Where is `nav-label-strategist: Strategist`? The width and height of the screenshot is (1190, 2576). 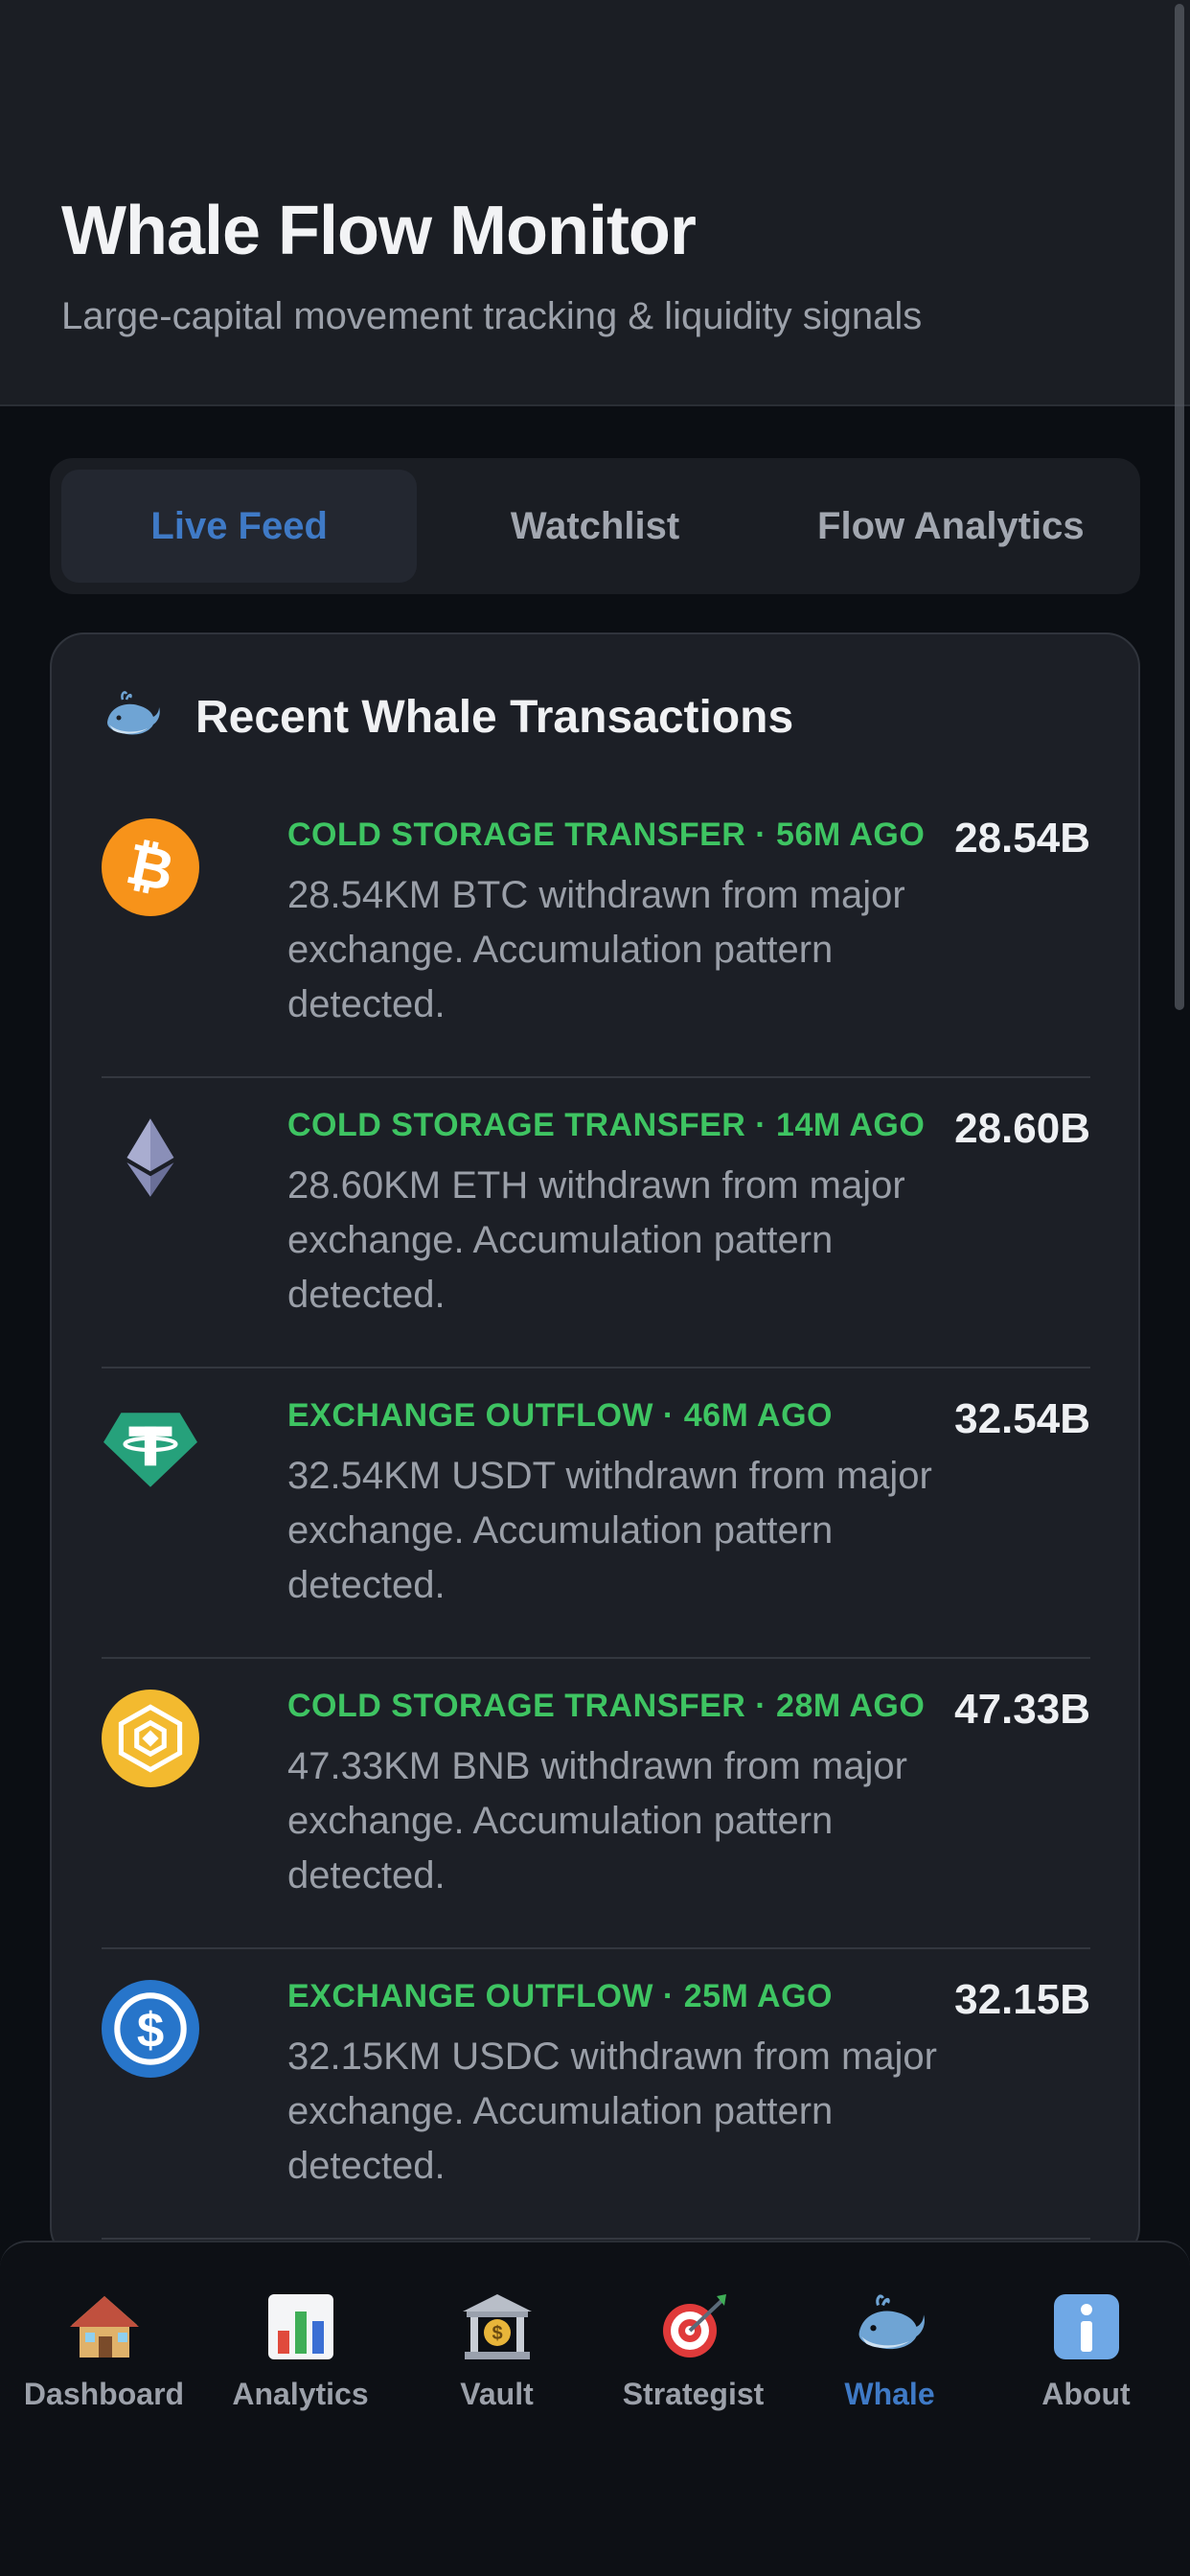
nav-label-strategist: Strategist is located at coordinates (694, 2394).